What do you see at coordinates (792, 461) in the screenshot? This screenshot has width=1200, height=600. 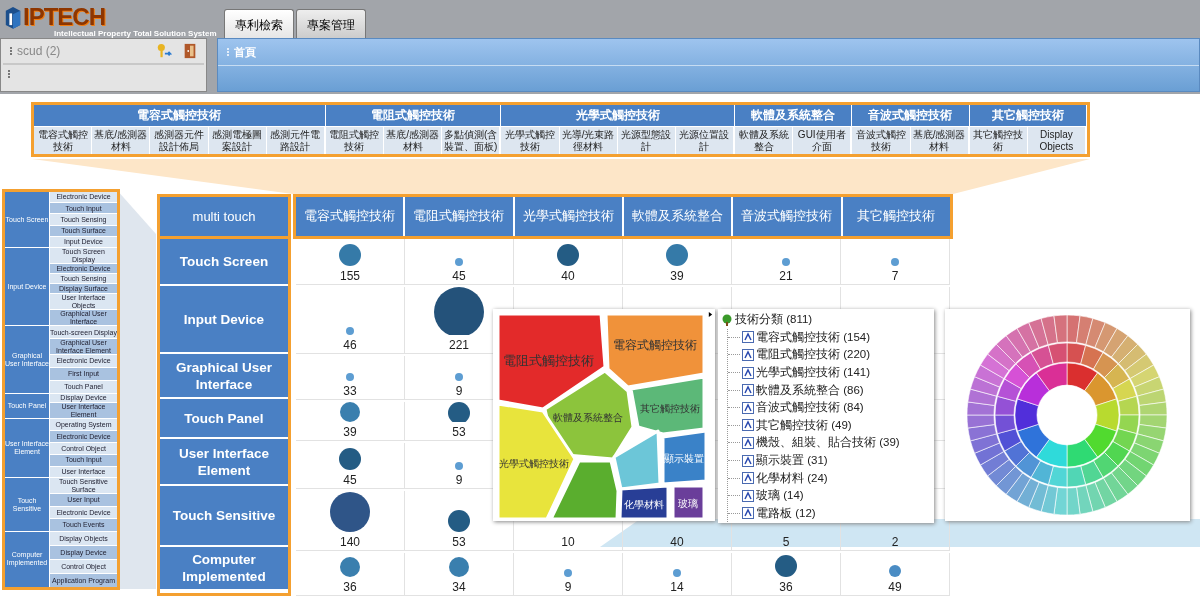 I see `tree-node: 顯示裝置 (31)` at bounding box center [792, 461].